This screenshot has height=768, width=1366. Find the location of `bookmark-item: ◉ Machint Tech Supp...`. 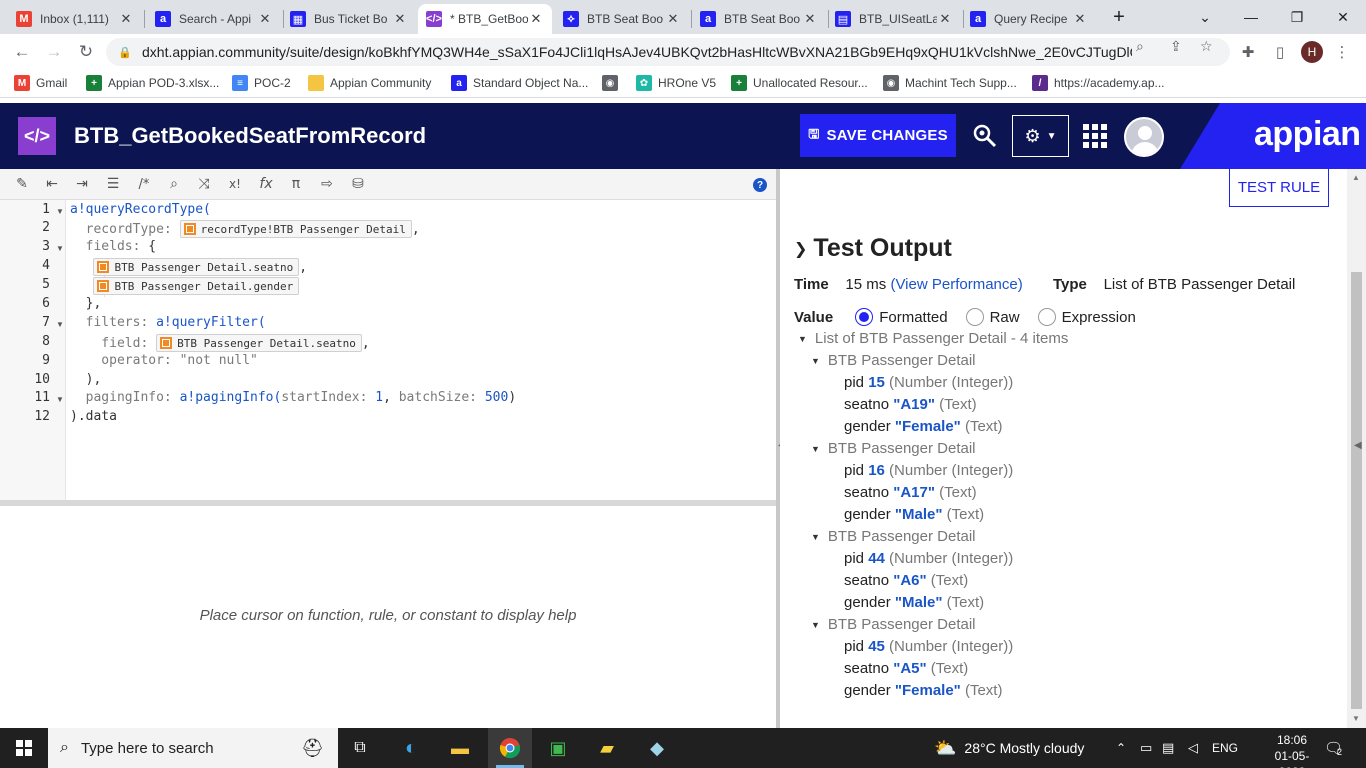

bookmark-item: ◉ Machint Tech Supp... is located at coordinates (950, 83).